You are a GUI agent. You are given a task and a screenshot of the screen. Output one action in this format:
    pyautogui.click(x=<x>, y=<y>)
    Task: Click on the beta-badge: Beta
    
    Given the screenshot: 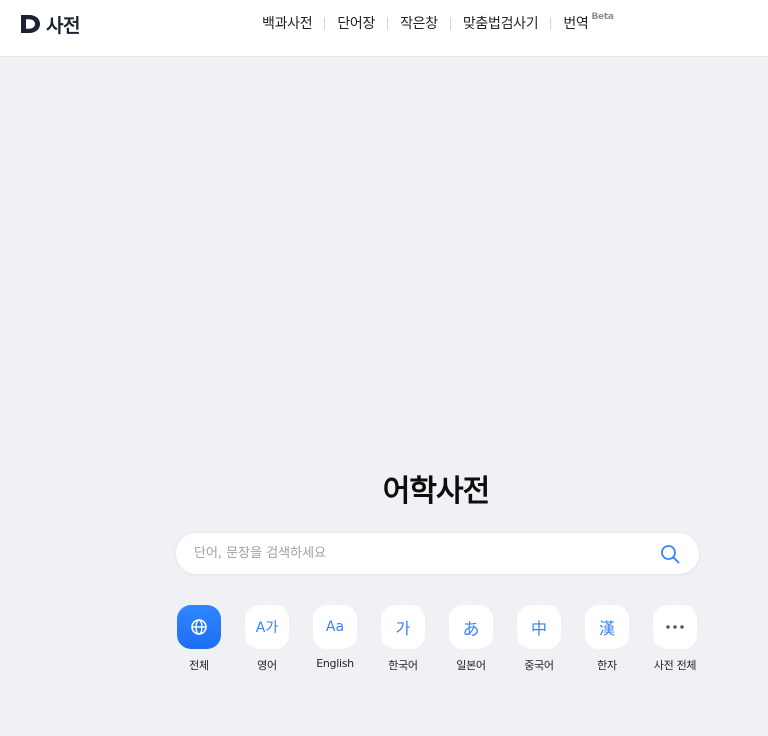 What is the action you would take?
    pyautogui.click(x=602, y=17)
    